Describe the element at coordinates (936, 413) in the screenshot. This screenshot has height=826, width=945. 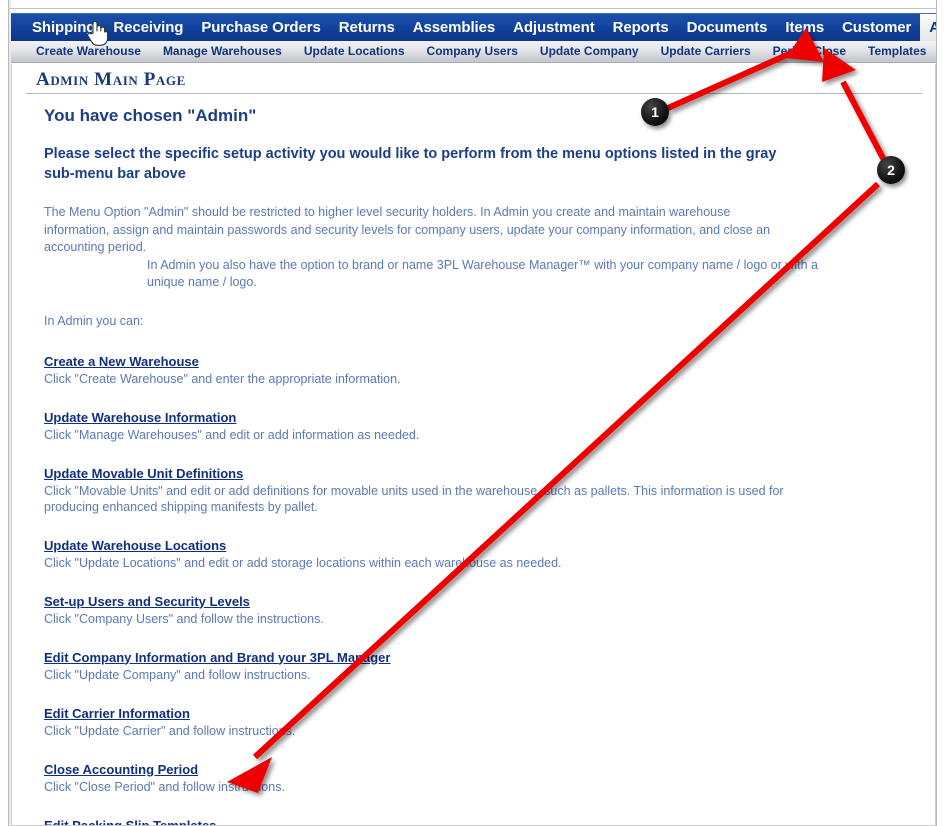
I see `page-right-rule` at that location.